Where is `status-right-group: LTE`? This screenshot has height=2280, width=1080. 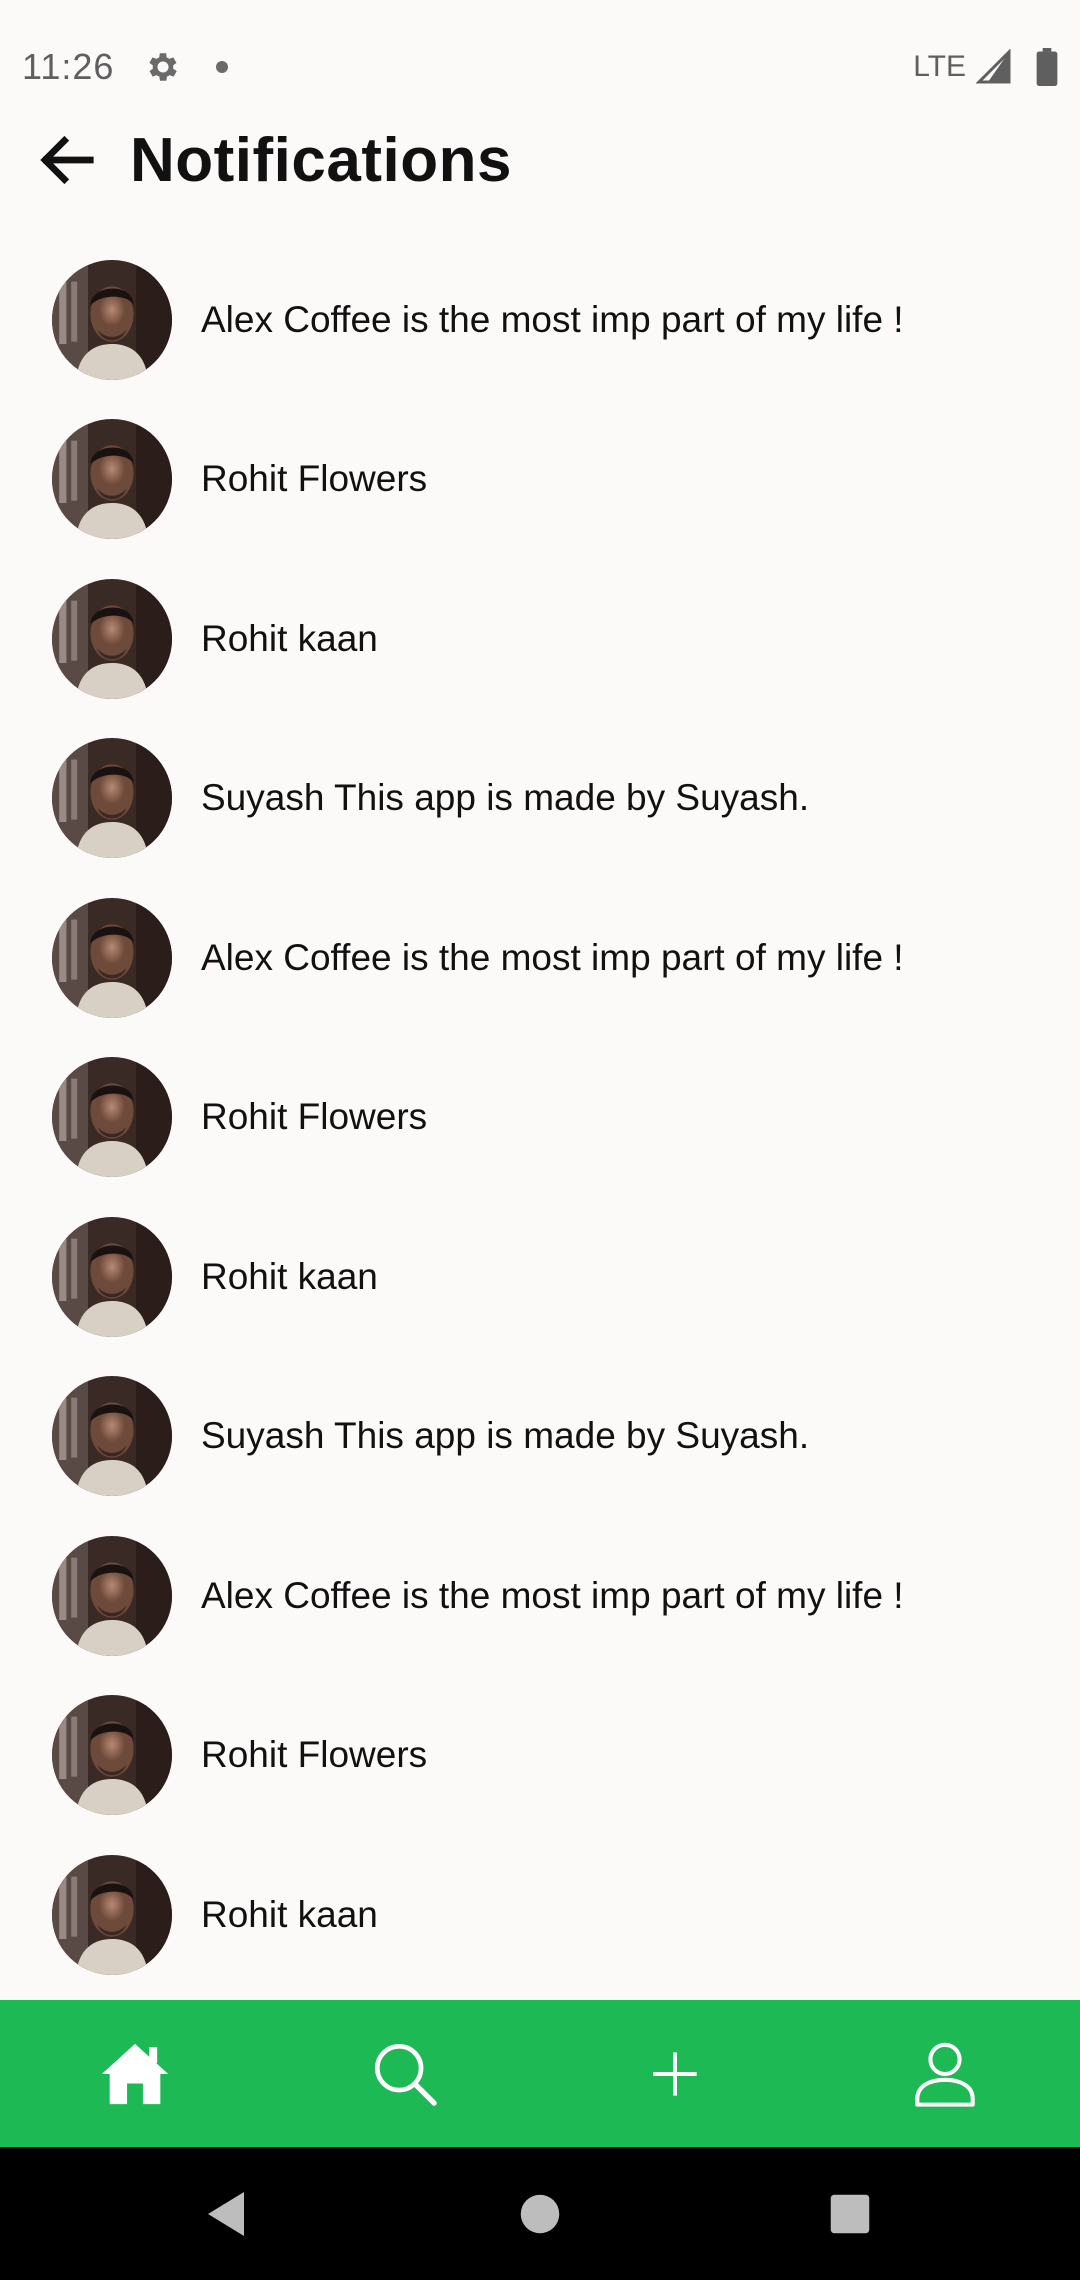
status-right-group: LTE is located at coordinates (985, 67).